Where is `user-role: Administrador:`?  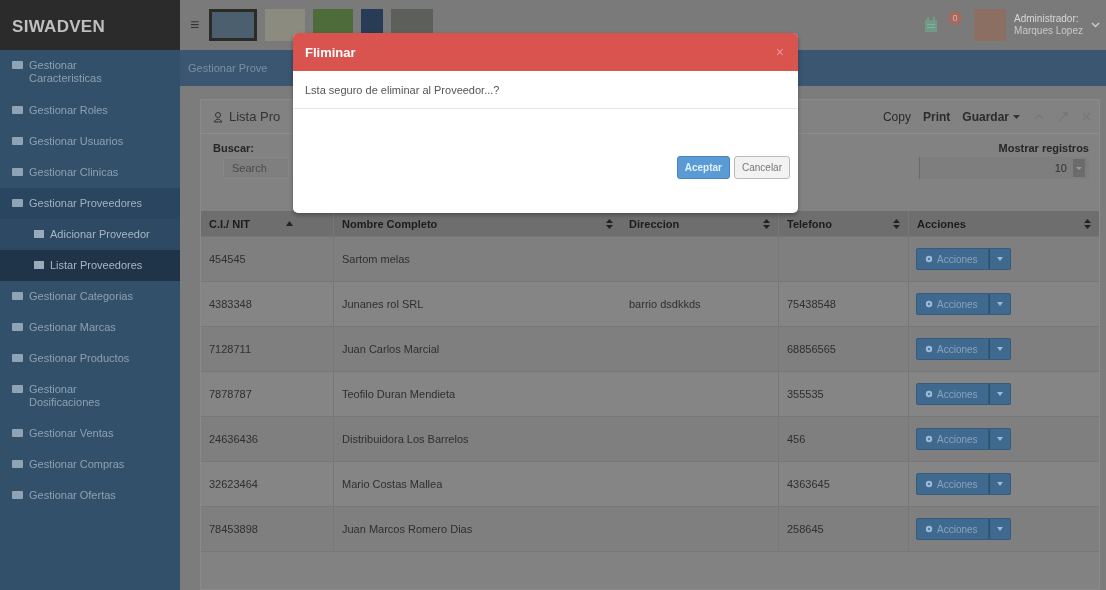
user-role: Administrador: is located at coordinates (1047, 19).